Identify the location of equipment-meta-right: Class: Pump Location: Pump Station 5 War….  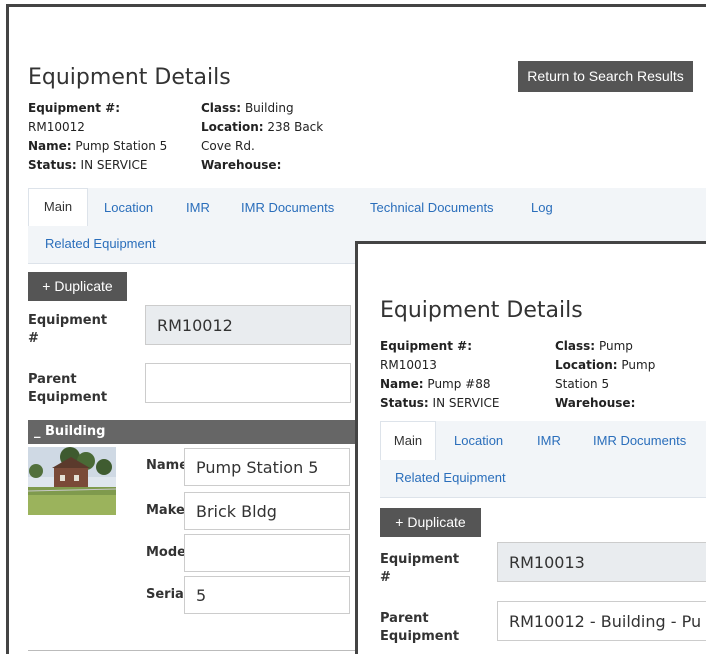
(630, 375).